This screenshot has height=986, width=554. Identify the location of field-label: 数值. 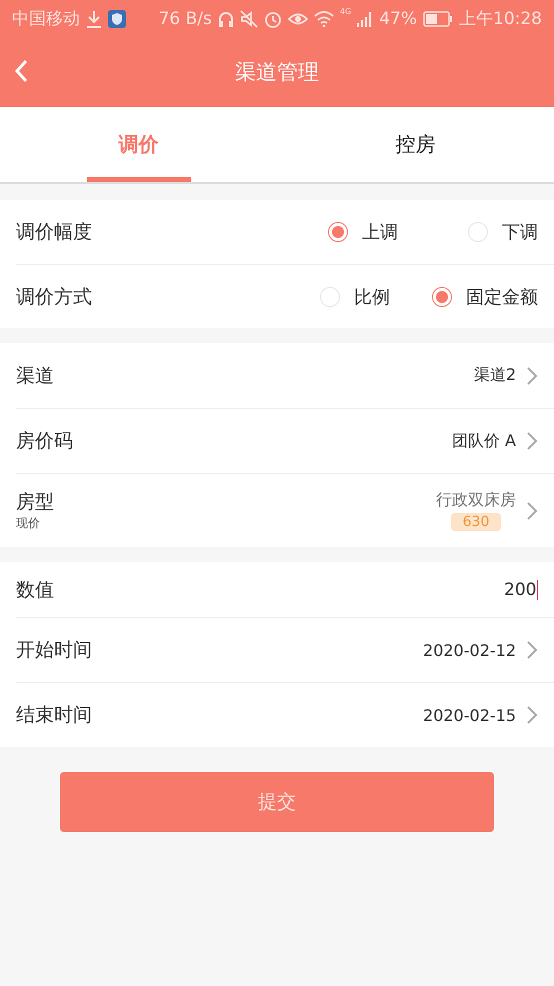
(35, 590).